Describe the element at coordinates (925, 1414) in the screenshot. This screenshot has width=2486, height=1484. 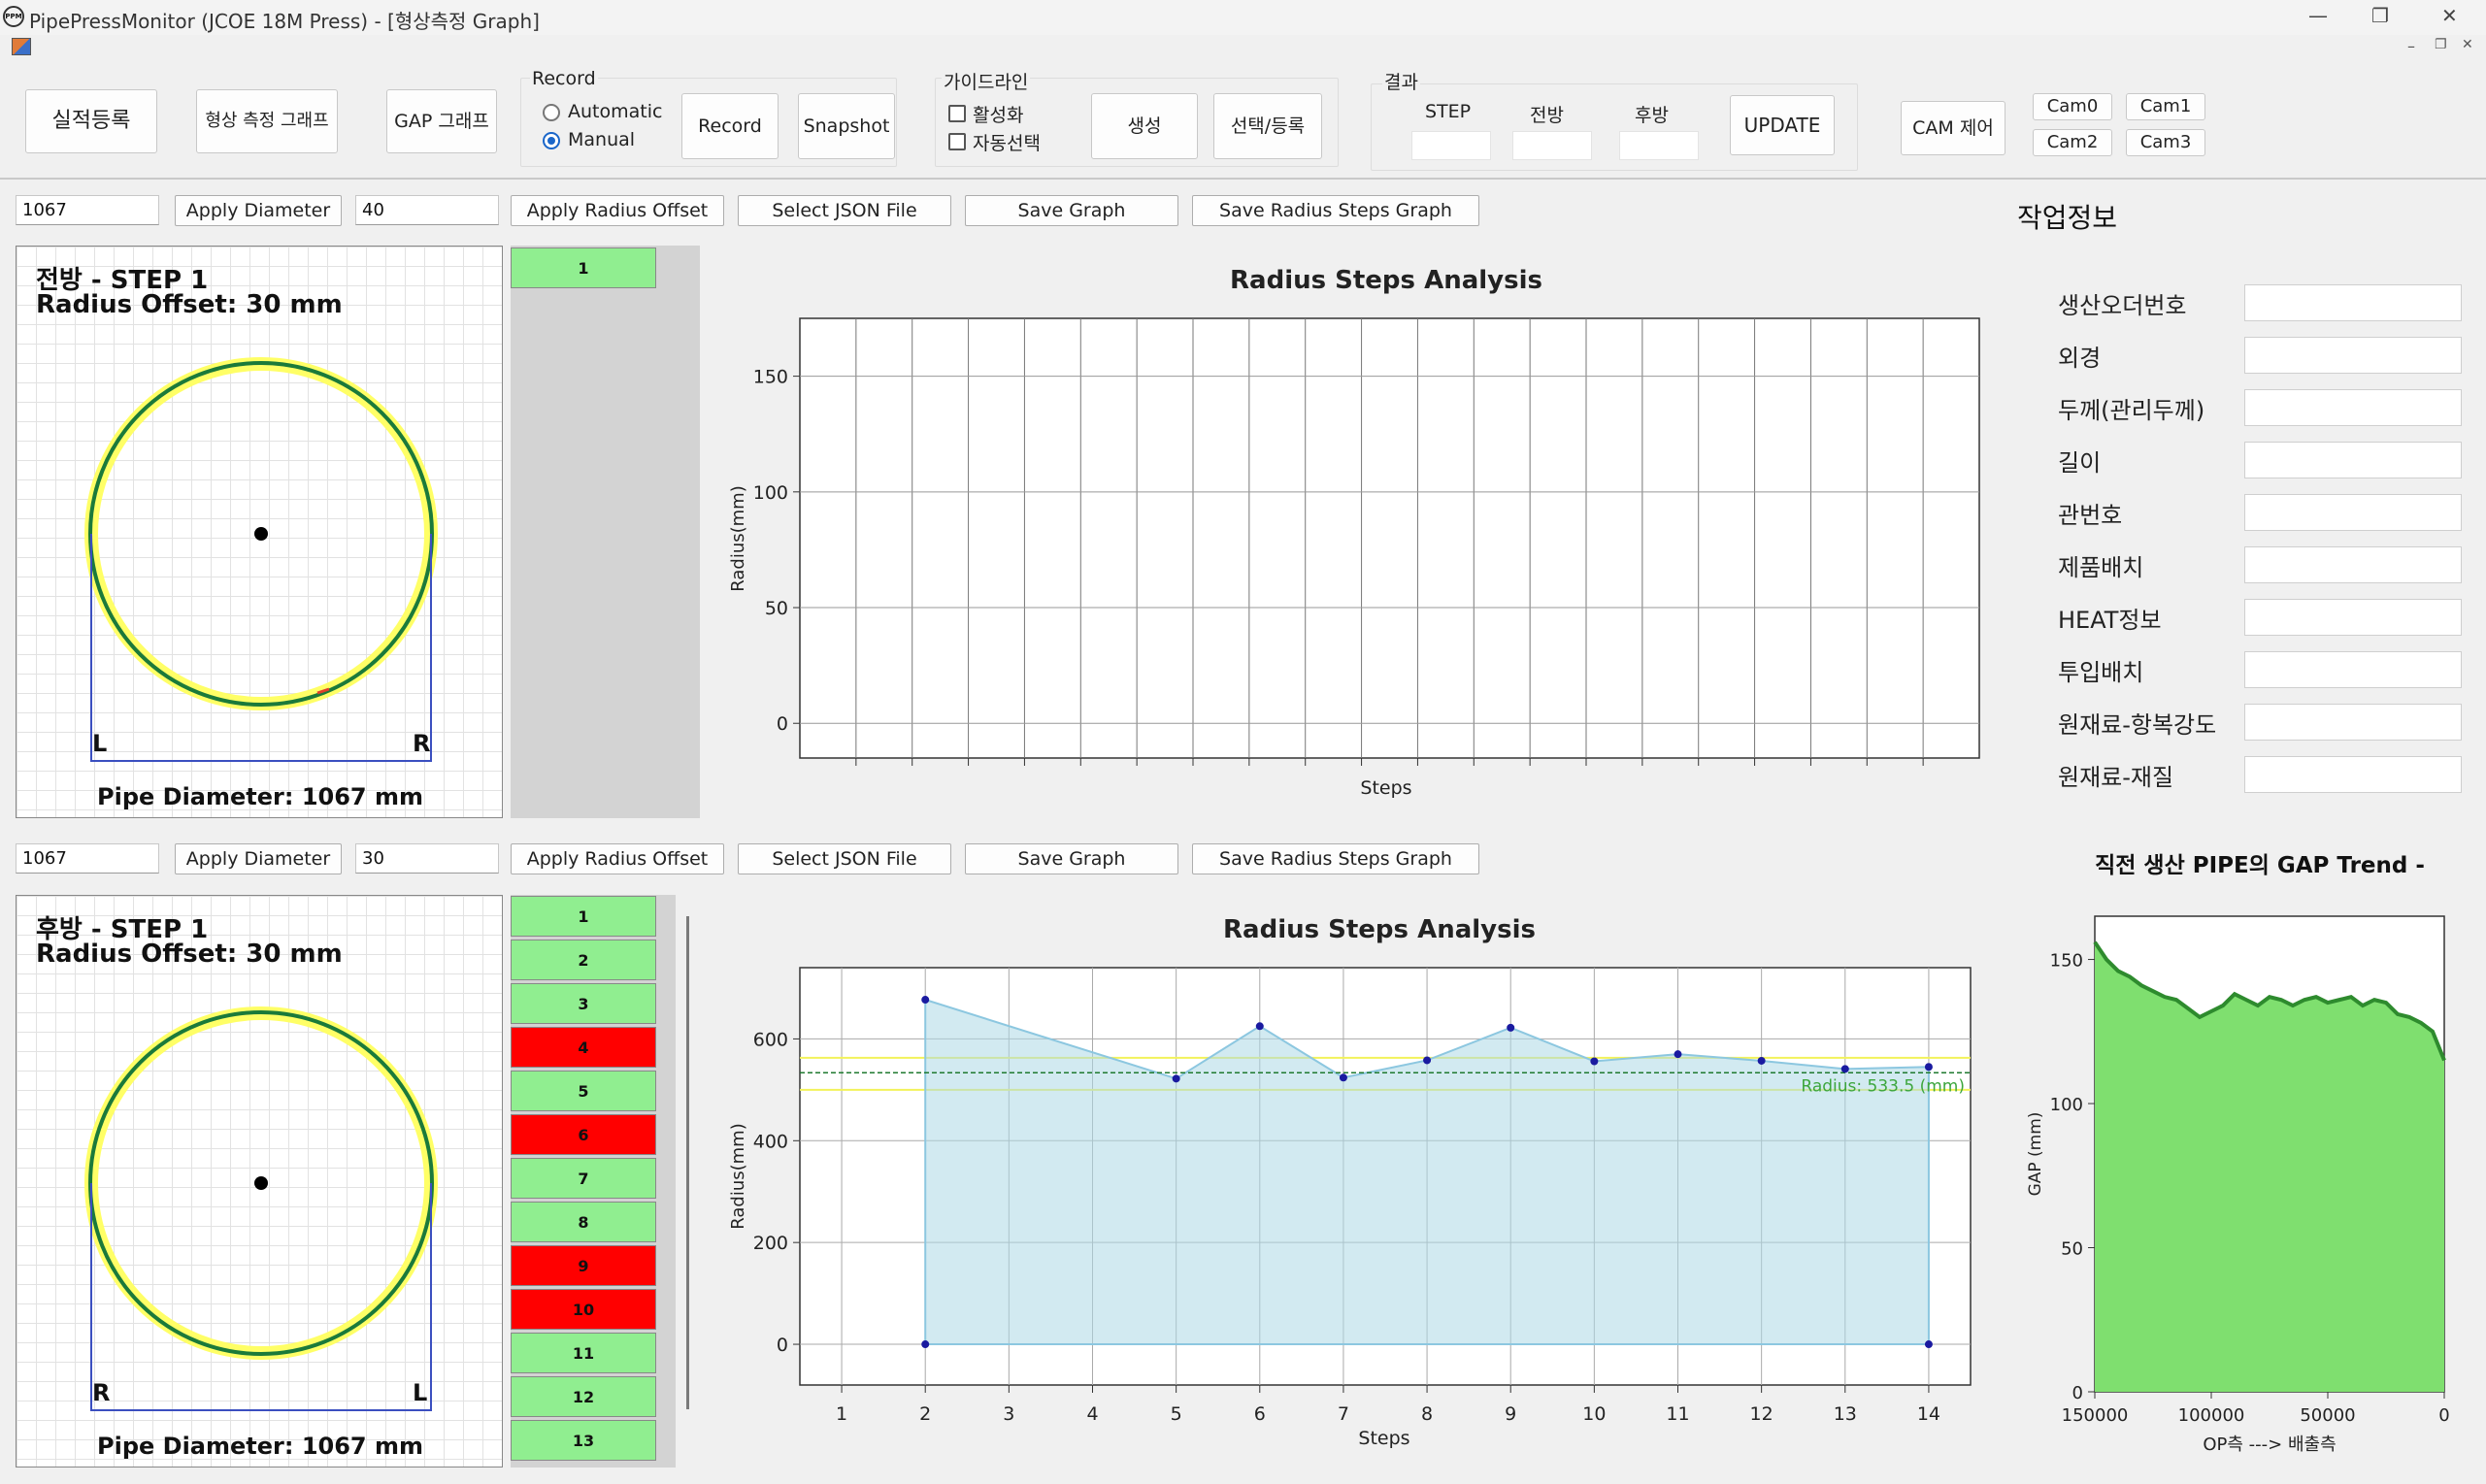
I see `x-tick-label: 2` at that location.